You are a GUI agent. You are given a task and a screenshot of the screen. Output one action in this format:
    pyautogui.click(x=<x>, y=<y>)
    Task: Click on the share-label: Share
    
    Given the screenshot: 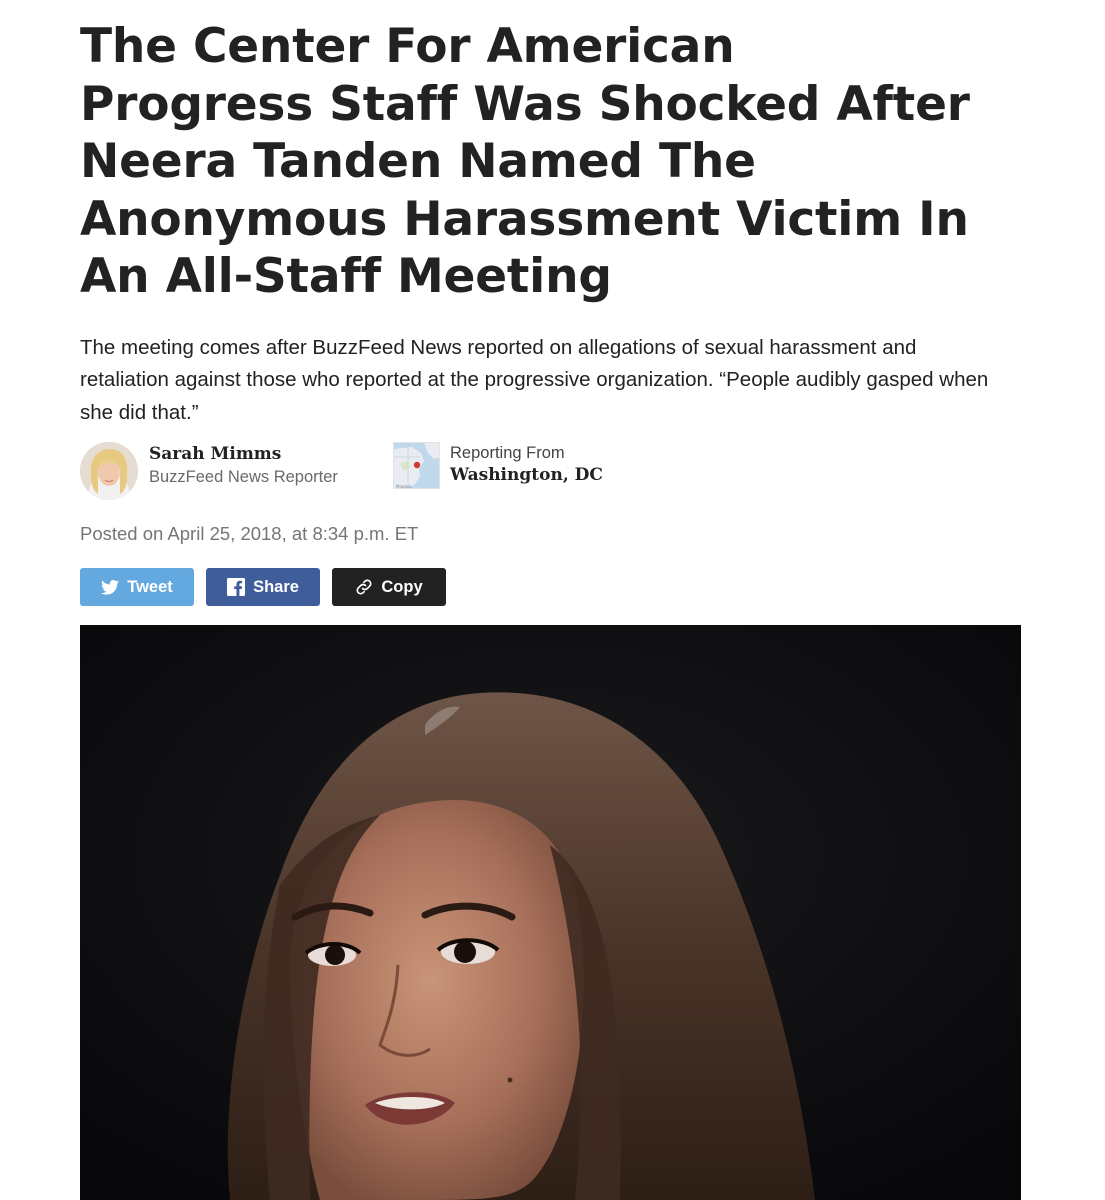 What is the action you would take?
    pyautogui.click(x=276, y=586)
    